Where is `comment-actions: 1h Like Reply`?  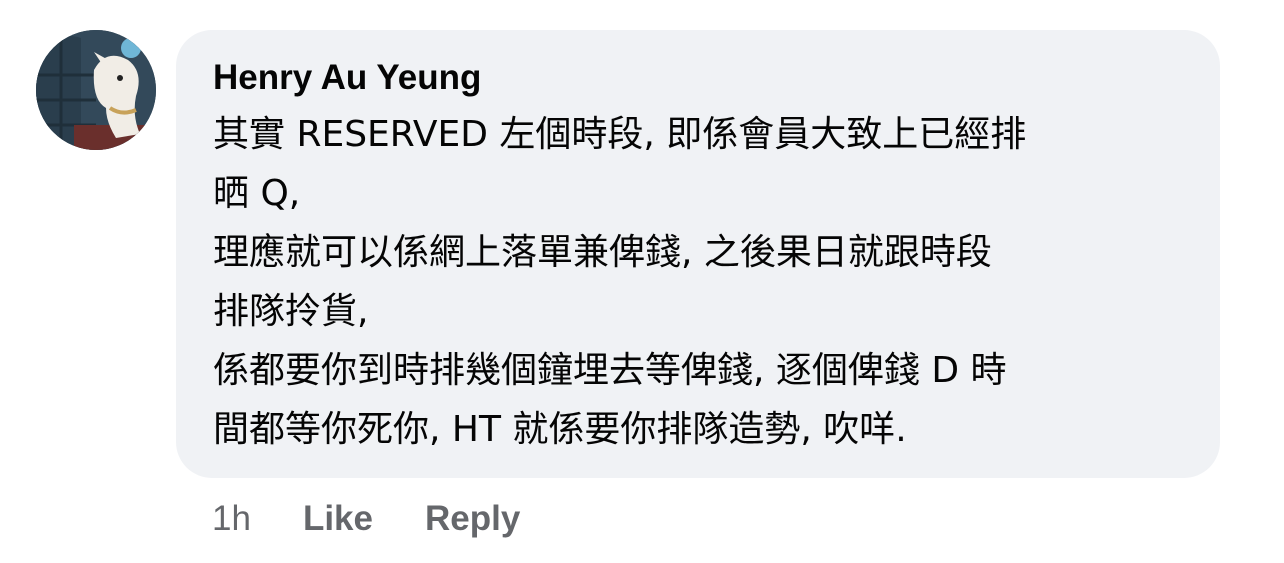 comment-actions: 1h Like Reply is located at coordinates (366, 519).